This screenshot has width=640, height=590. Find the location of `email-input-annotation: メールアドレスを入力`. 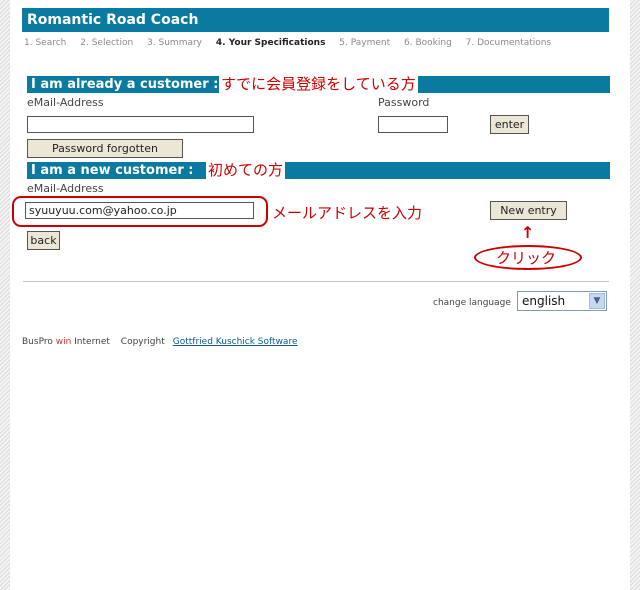

email-input-annotation: メールアドレスを入力 is located at coordinates (347, 213).